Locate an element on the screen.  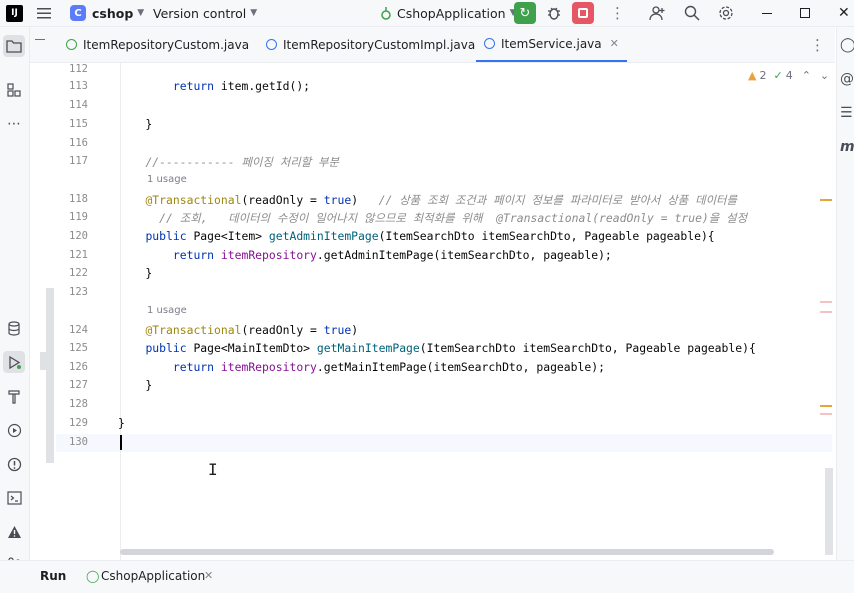
gutter-active-marker is located at coordinates (47, 361).